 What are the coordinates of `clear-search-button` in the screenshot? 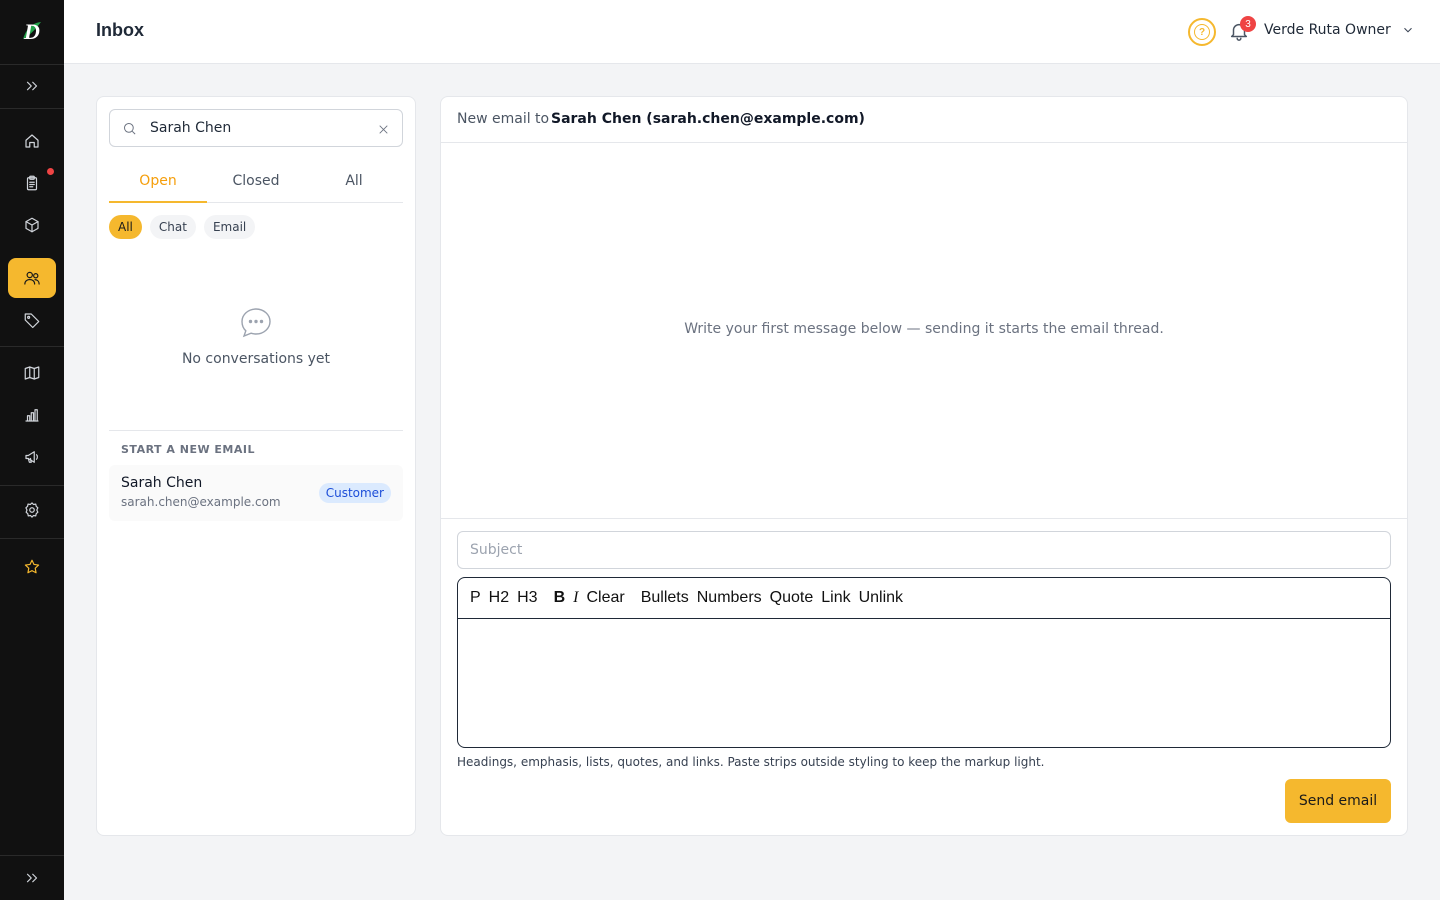 It's located at (383, 130).